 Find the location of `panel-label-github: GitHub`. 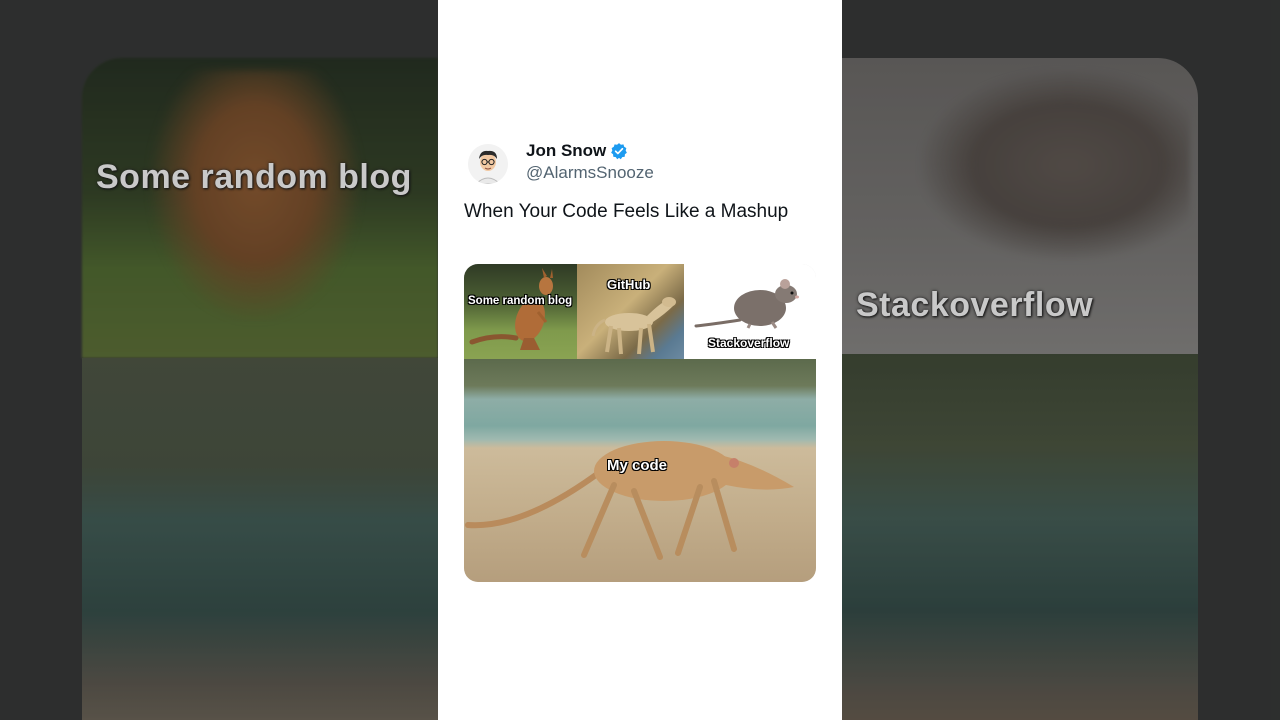

panel-label-github: GitHub is located at coordinates (629, 284).